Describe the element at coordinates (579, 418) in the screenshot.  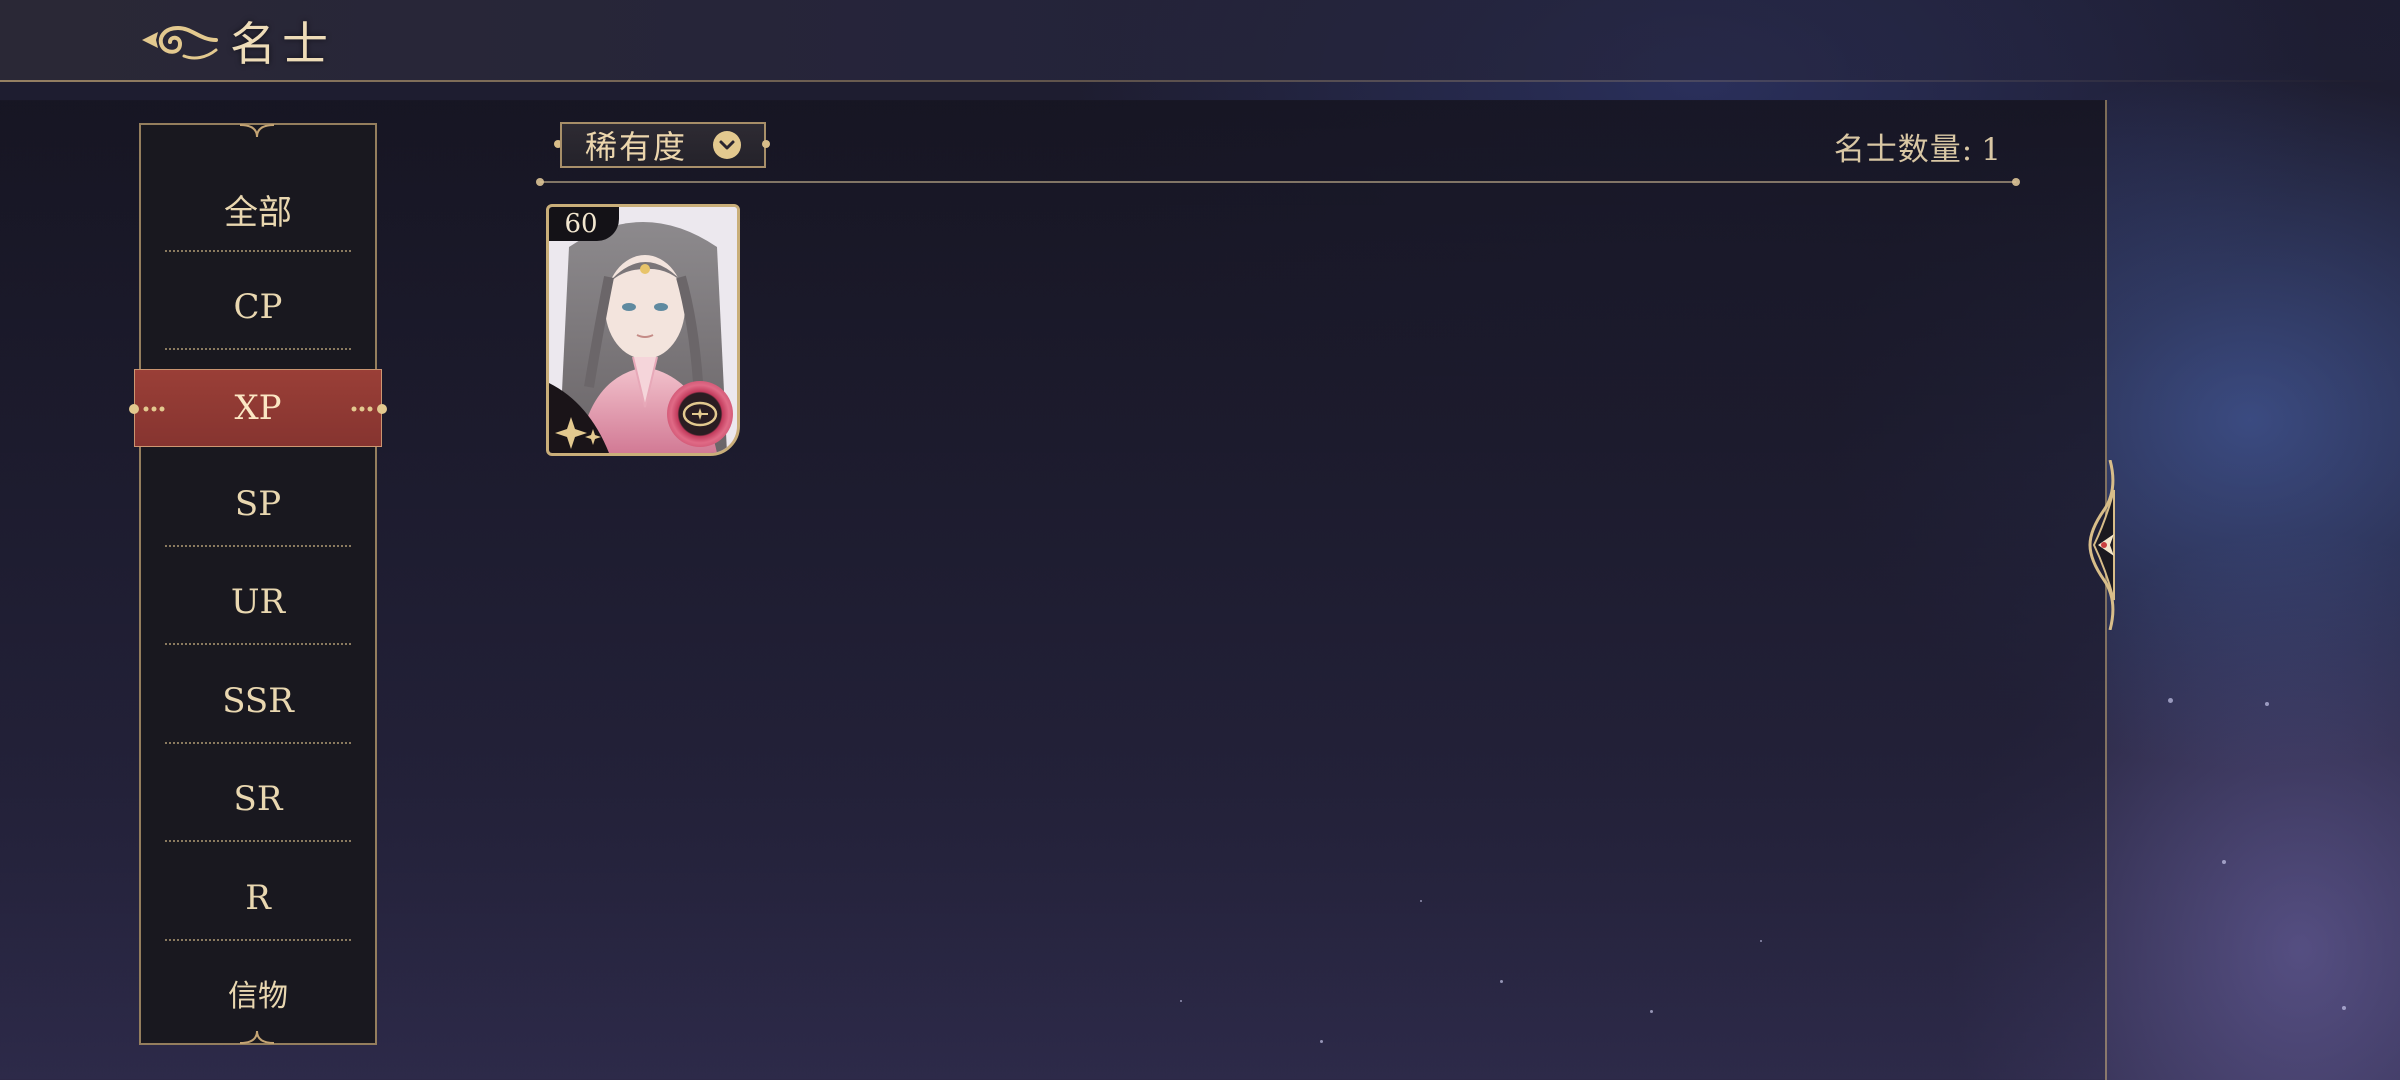
I see `card-corner-ornament` at that location.